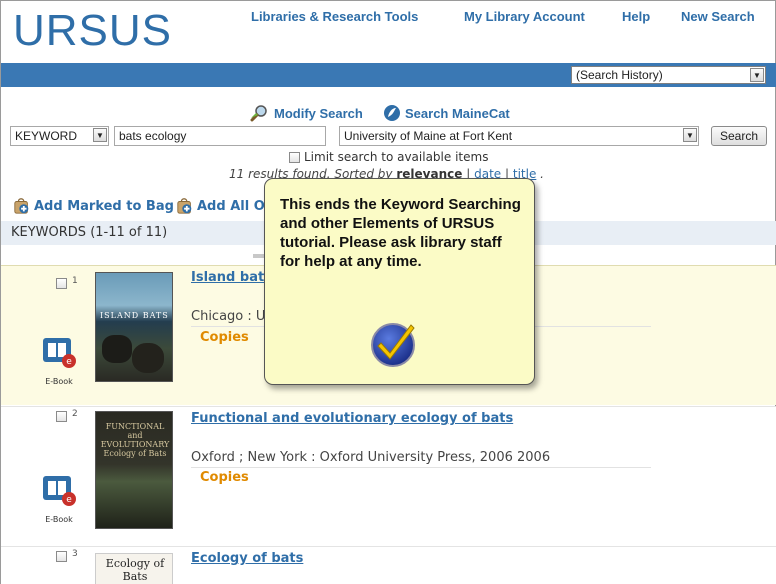  Describe the element at coordinates (396, 157) in the screenshot. I see `limit-available-label: Limit search to available items` at that location.